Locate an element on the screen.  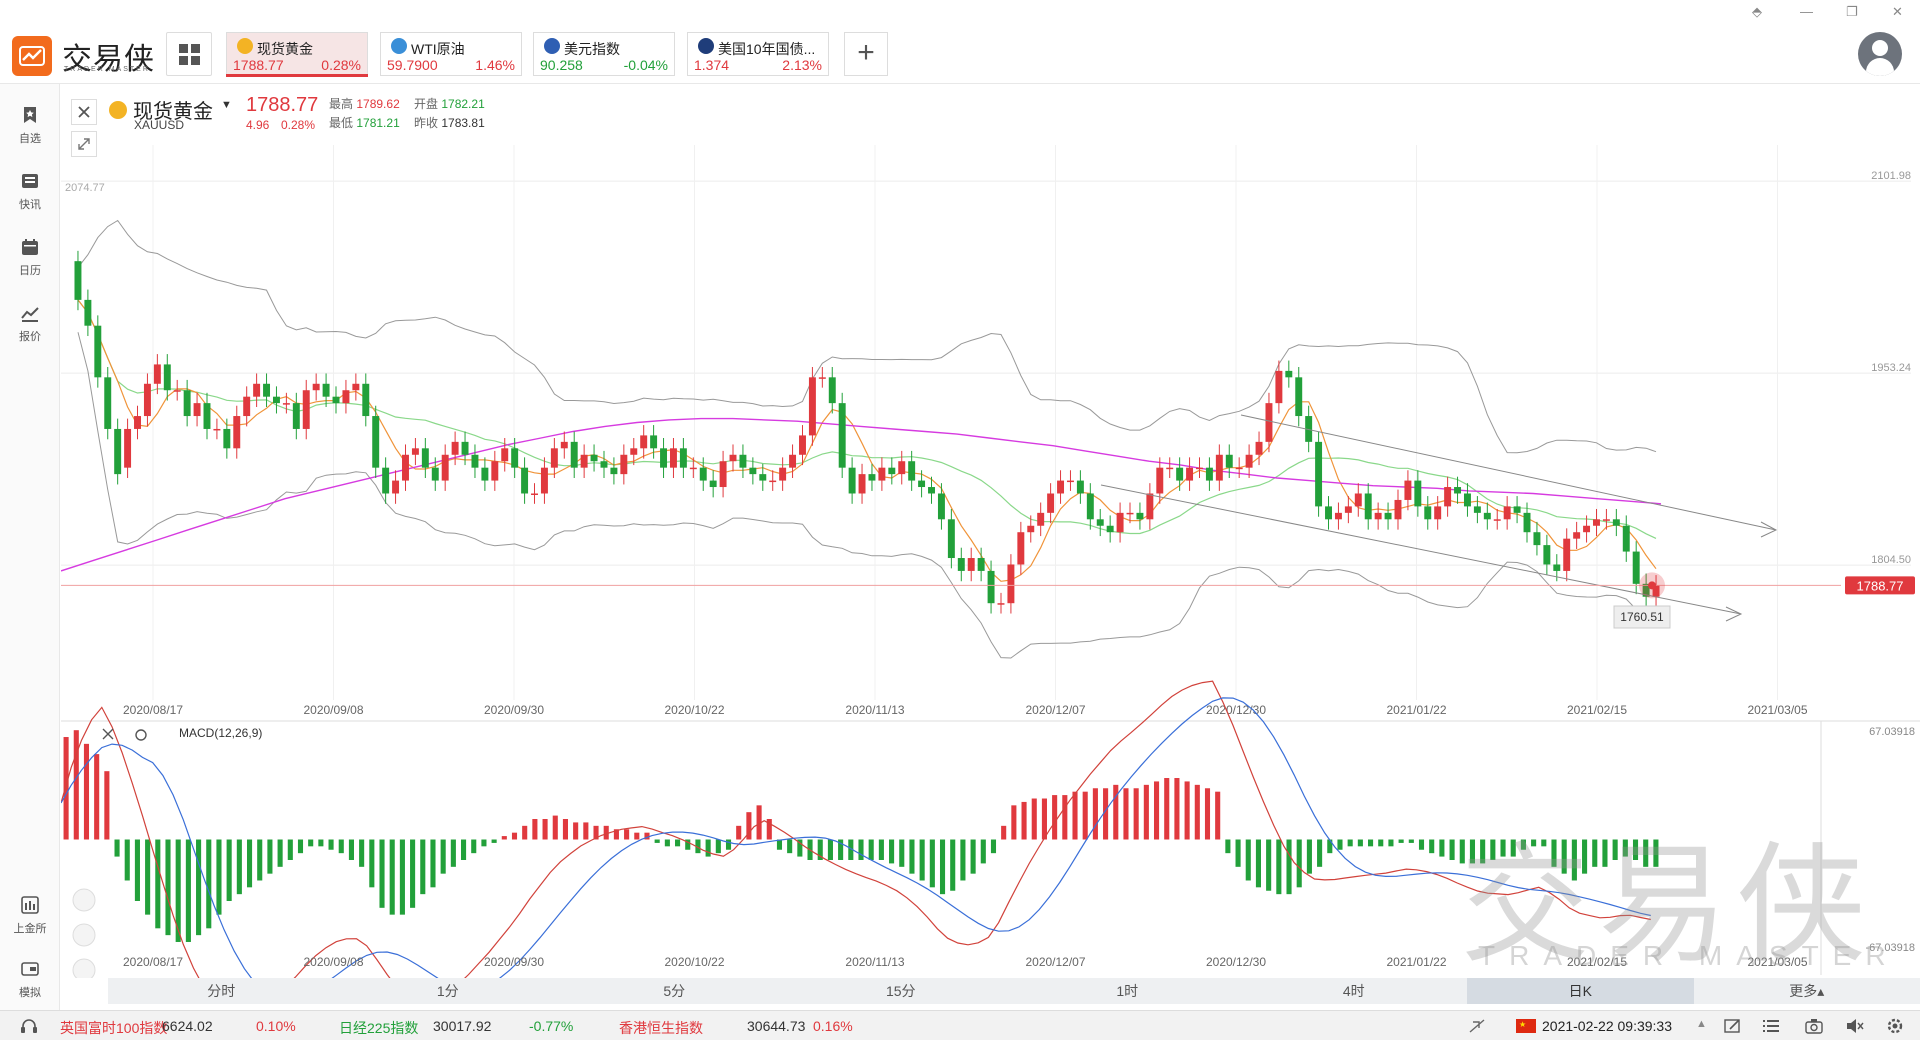
sidebar-item-news: 快讯 is located at coordinates (30, 192).